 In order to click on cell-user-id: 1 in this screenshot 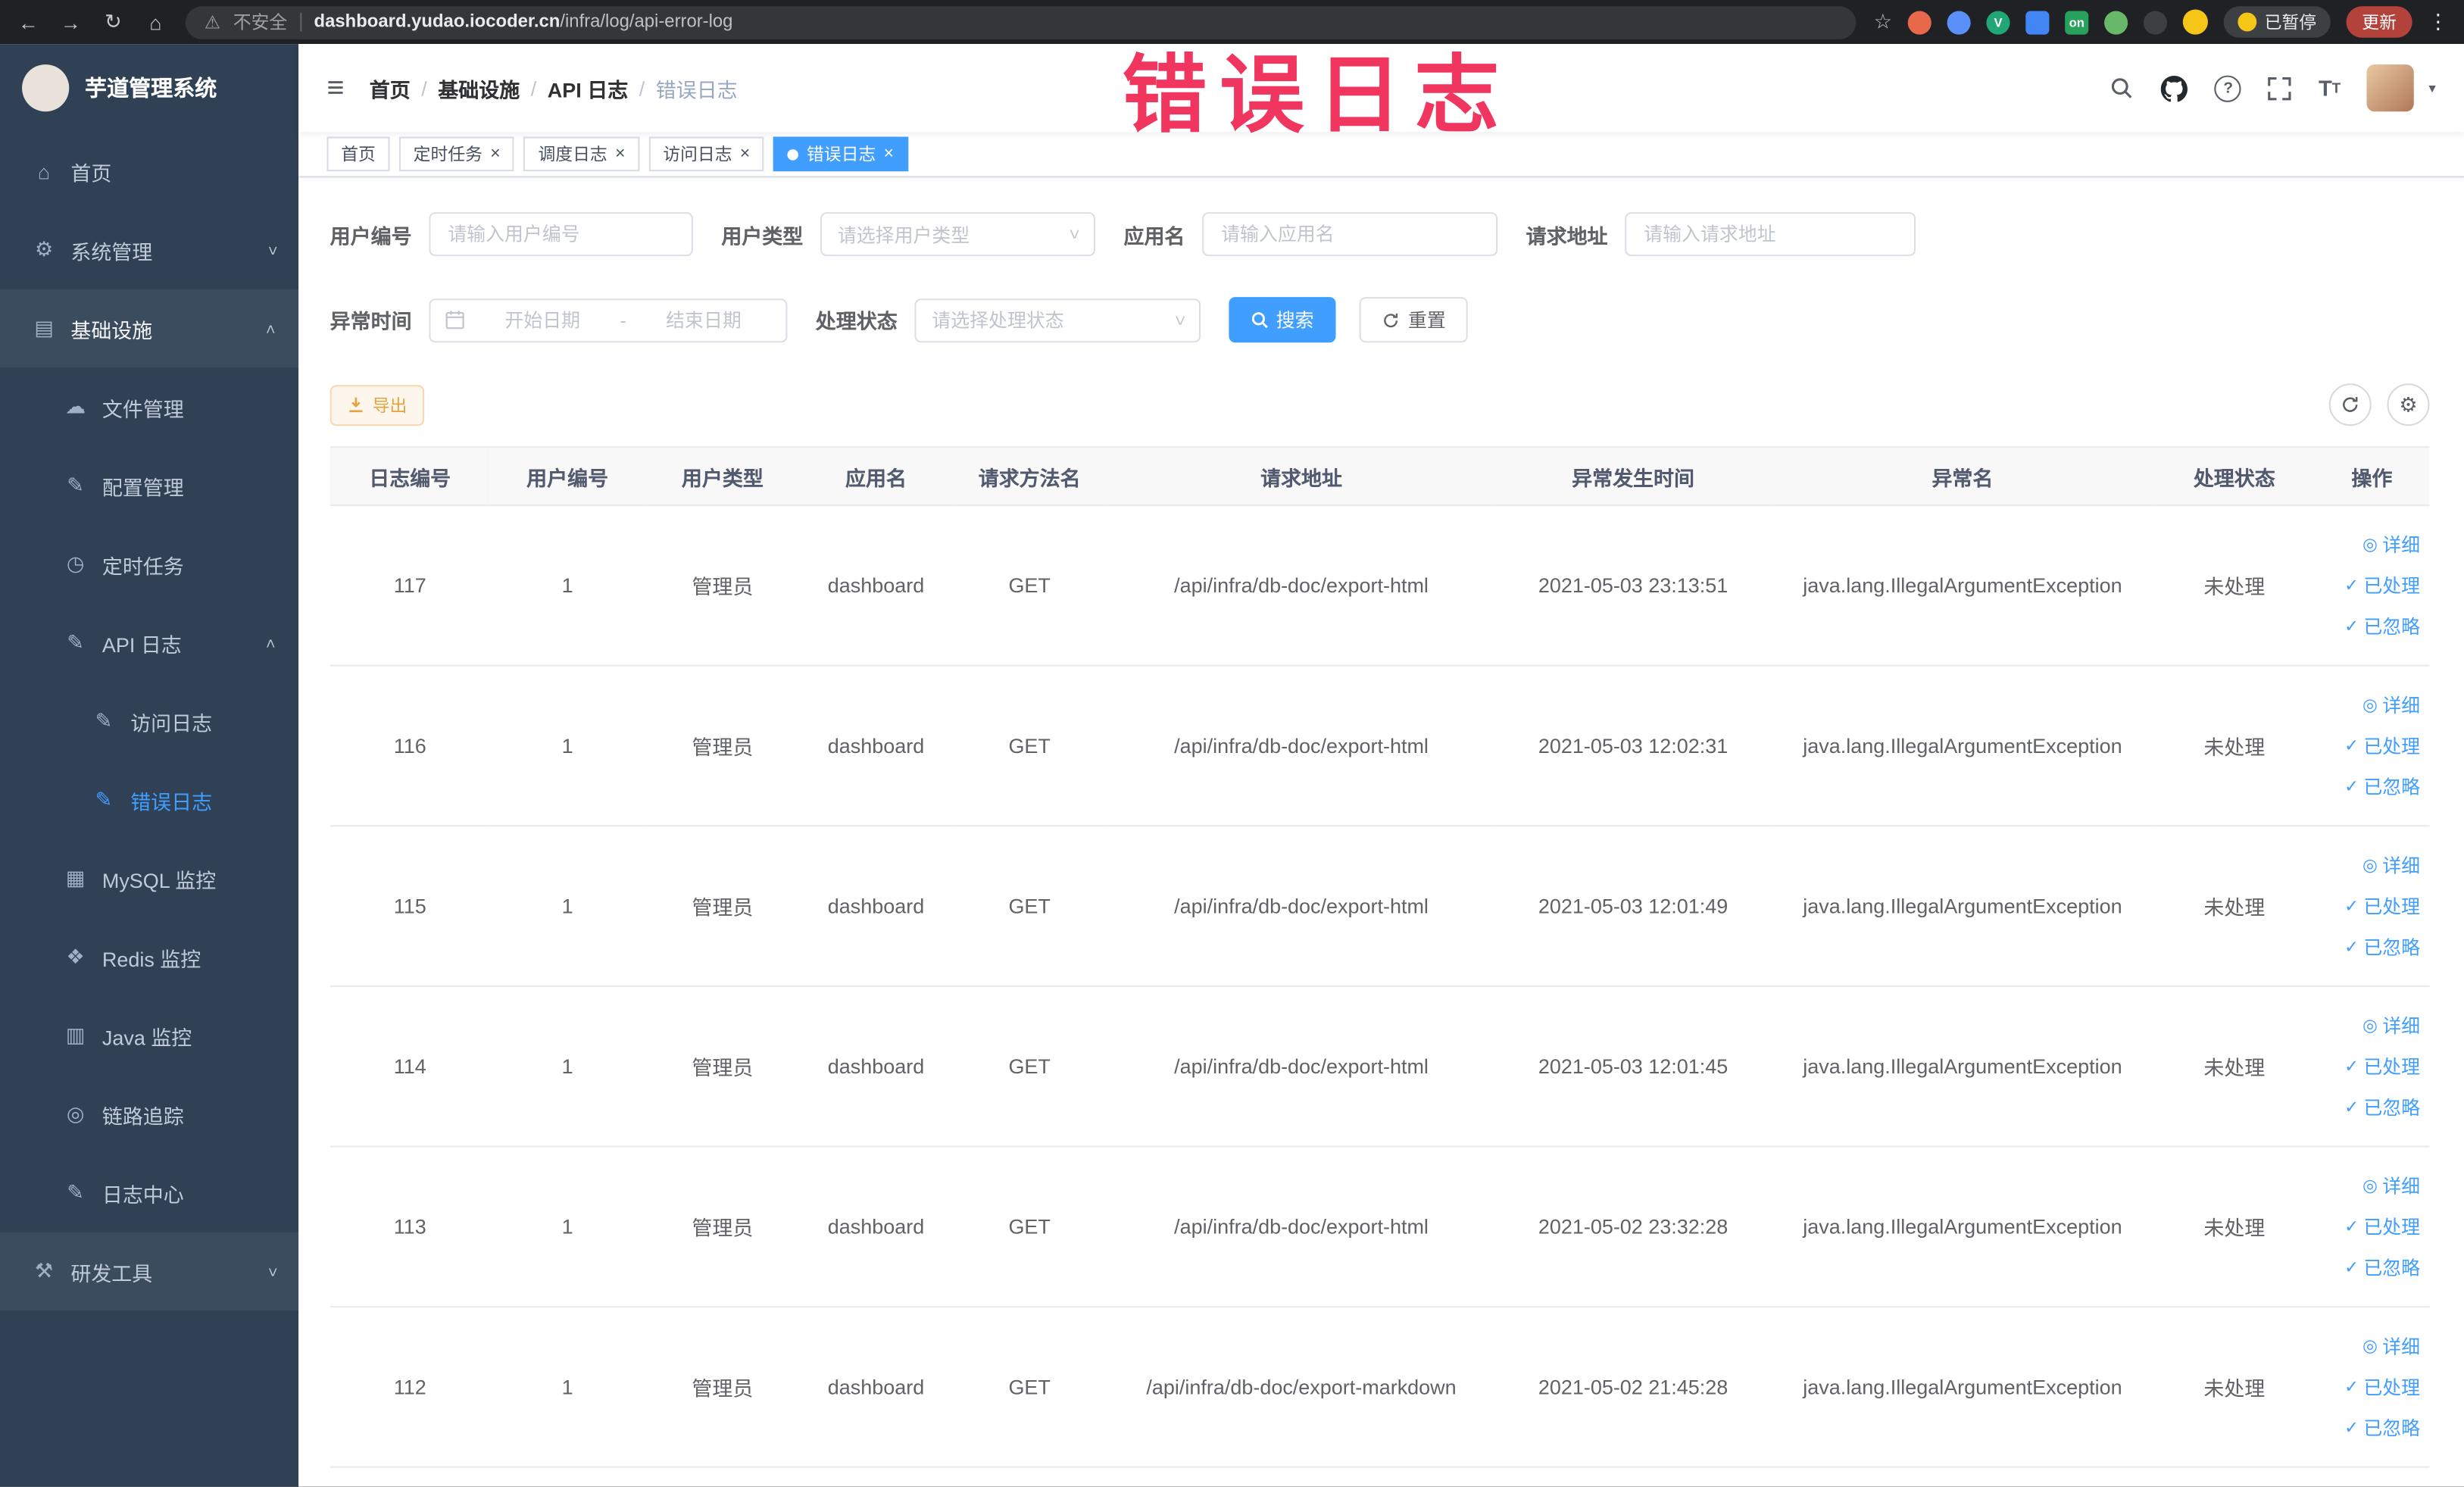, I will do `click(567, 746)`.